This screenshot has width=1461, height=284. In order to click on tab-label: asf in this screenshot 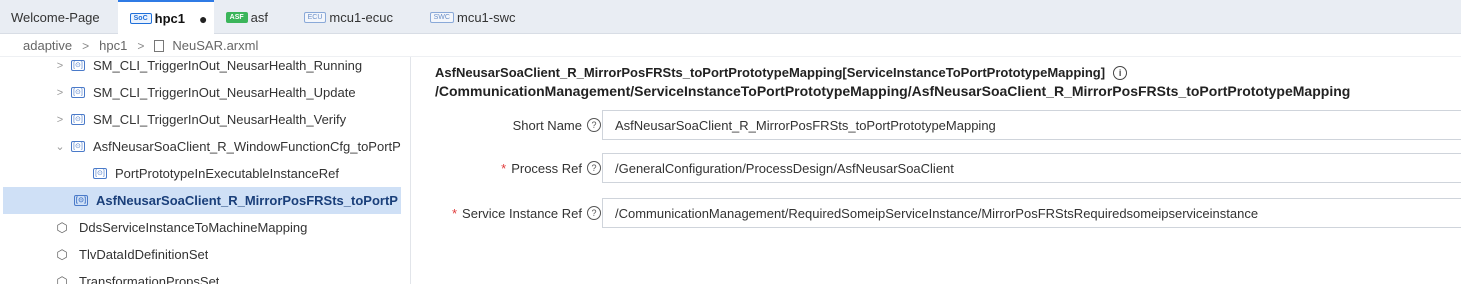, I will do `click(259, 17)`.